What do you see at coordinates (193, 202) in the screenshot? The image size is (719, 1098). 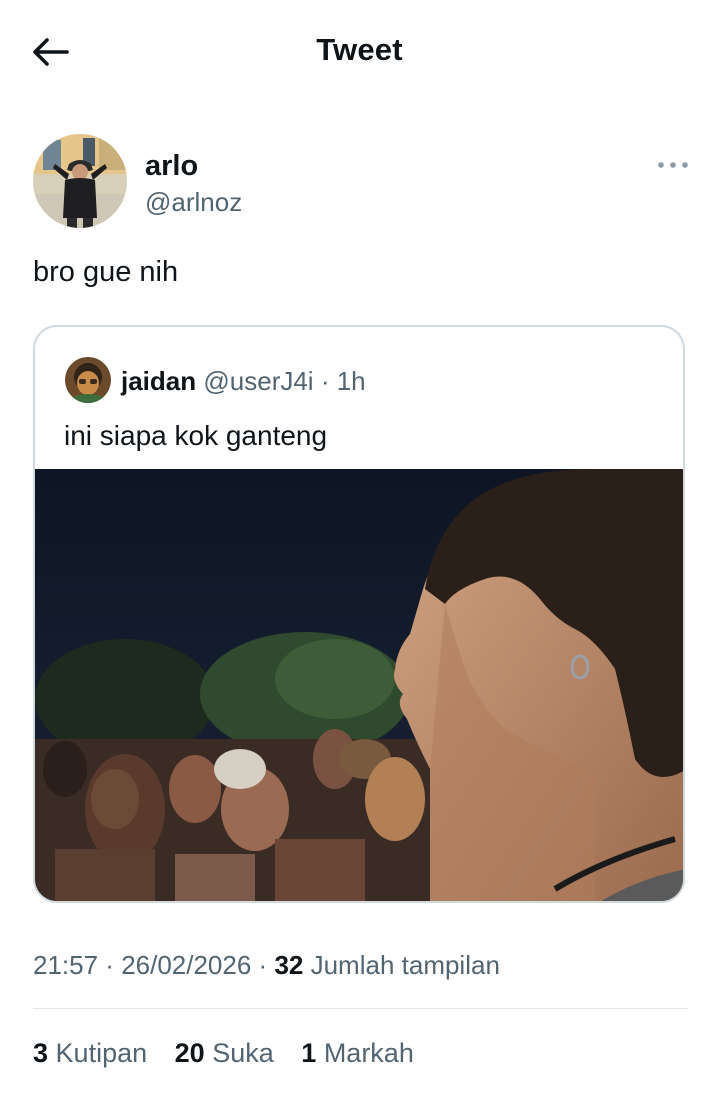 I see `username: @arlnoz` at bounding box center [193, 202].